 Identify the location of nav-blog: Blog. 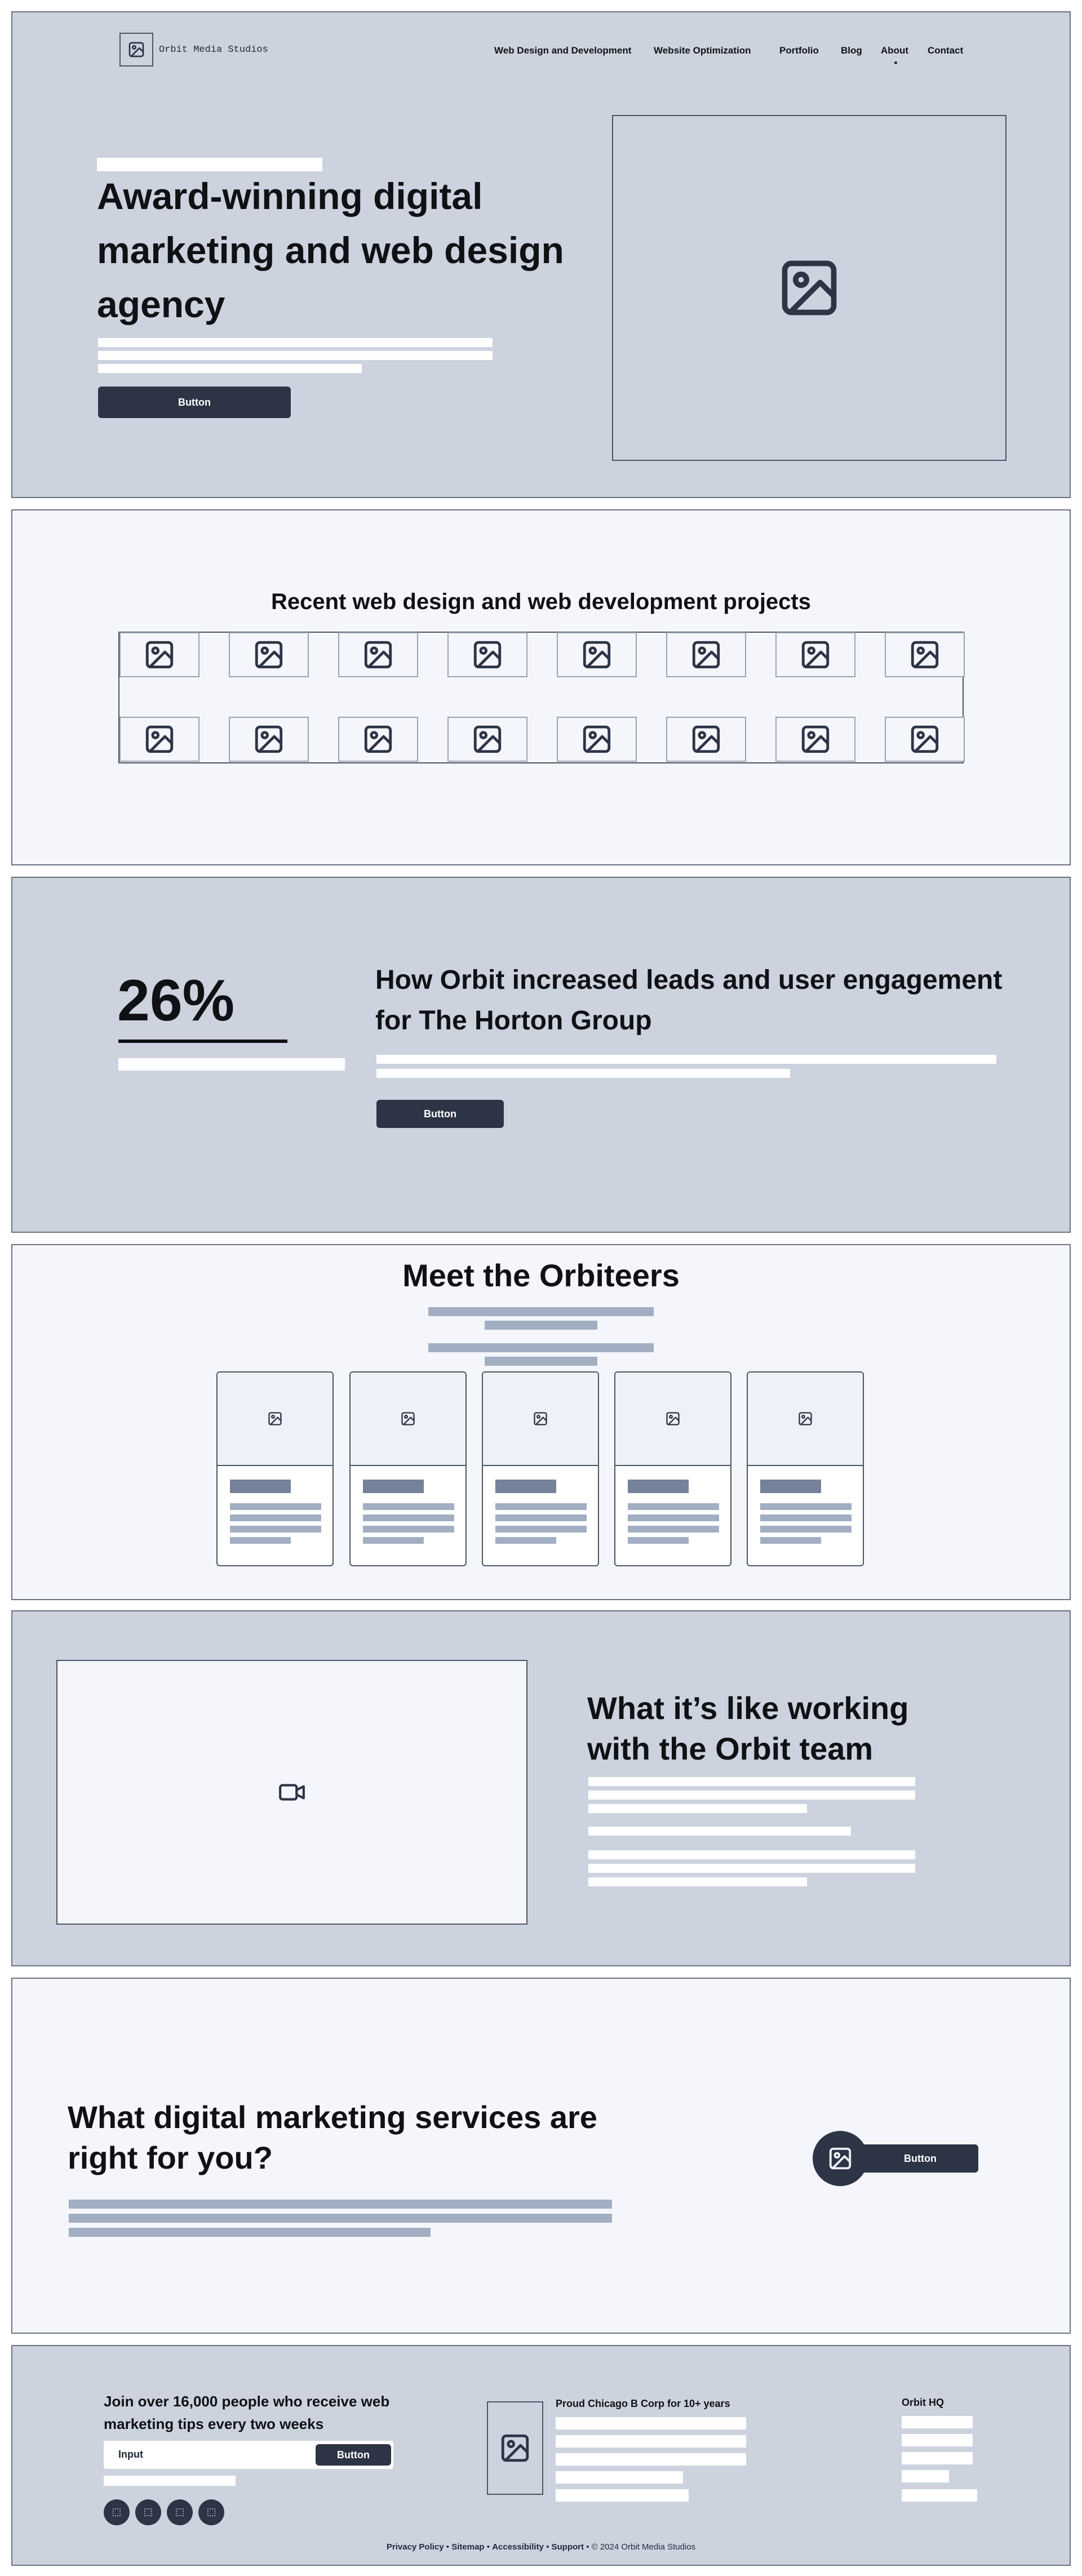
(852, 50).